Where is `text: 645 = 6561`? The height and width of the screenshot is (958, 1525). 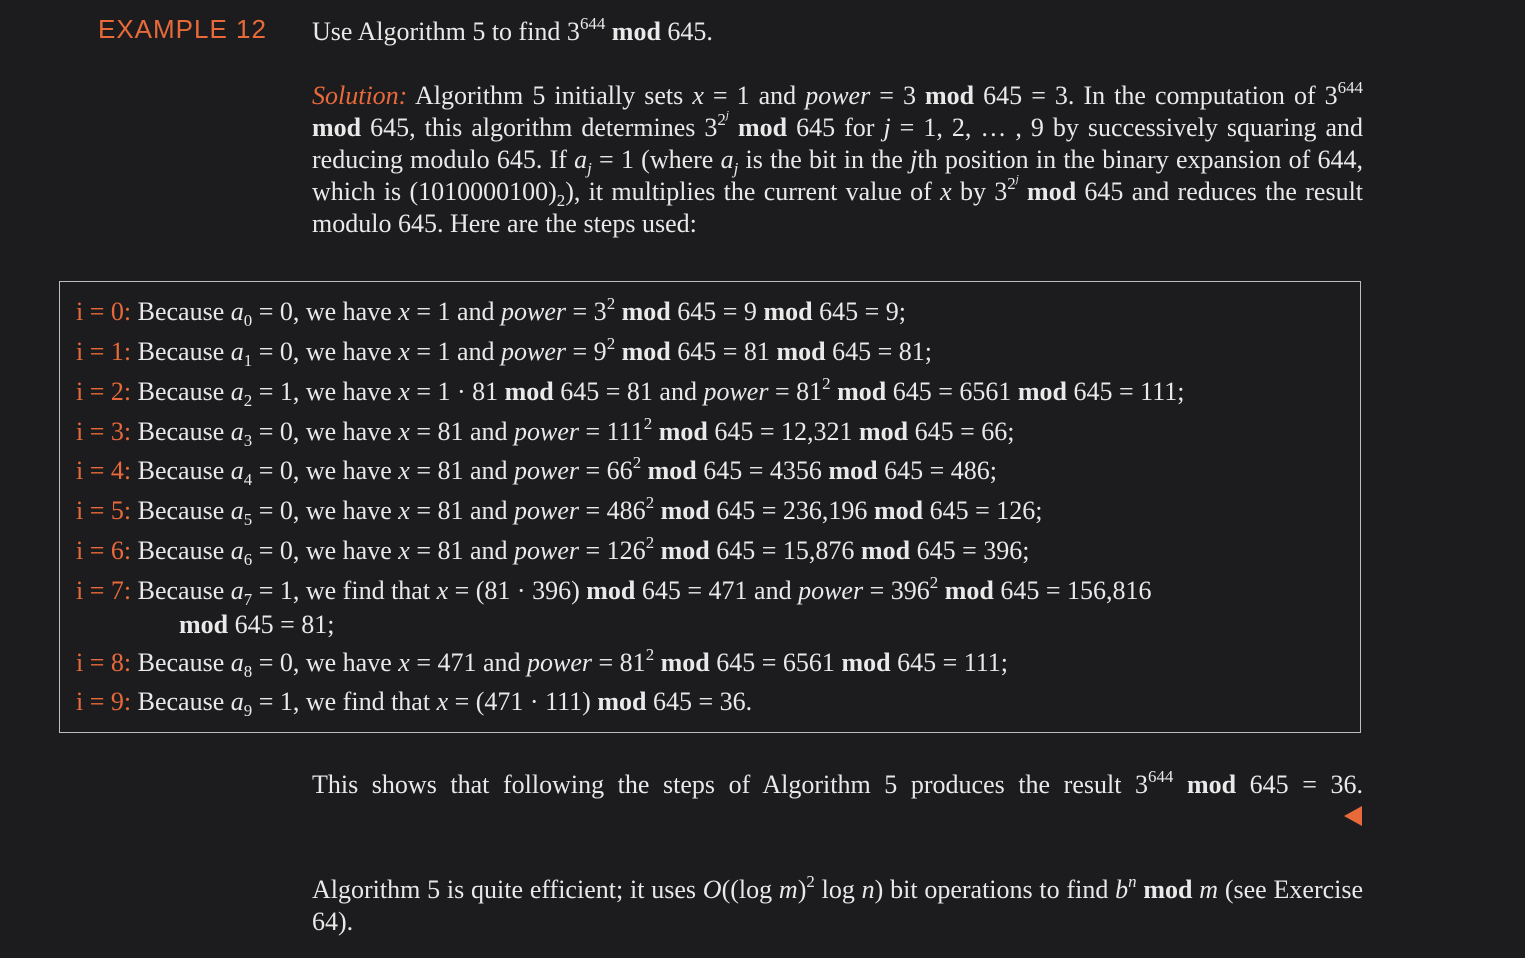
text: 645 = 6561 is located at coordinates (775, 662).